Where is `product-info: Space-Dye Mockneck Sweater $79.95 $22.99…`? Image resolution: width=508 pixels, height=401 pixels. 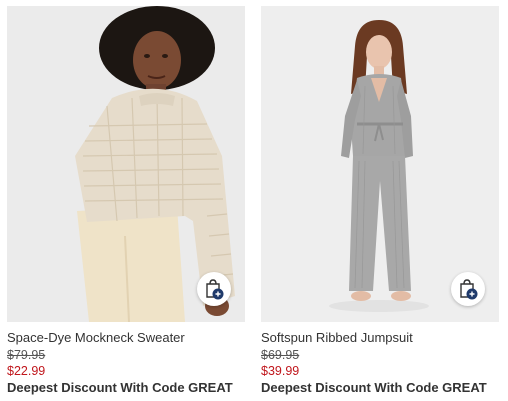 product-info: Space-Dye Mockneck Sweater $79.95 $22.99… is located at coordinates (126, 359).